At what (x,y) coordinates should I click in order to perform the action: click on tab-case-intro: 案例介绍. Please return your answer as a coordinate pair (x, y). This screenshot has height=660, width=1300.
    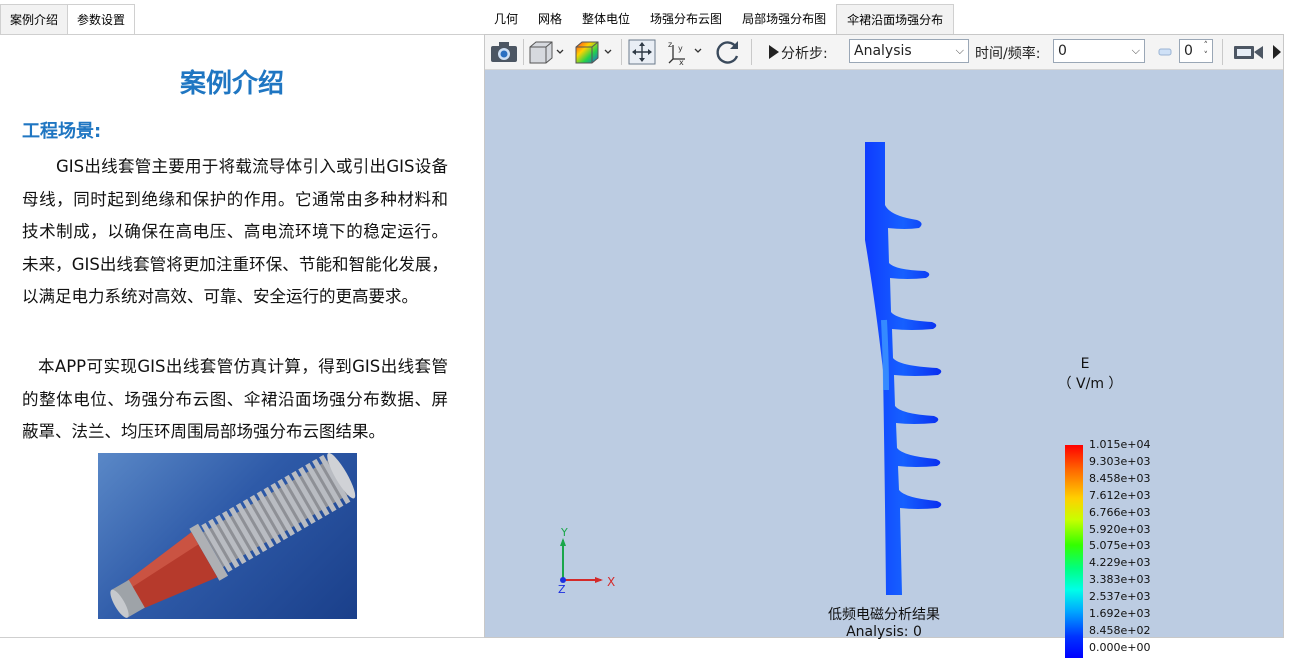
    Looking at the image, I should click on (34, 19).